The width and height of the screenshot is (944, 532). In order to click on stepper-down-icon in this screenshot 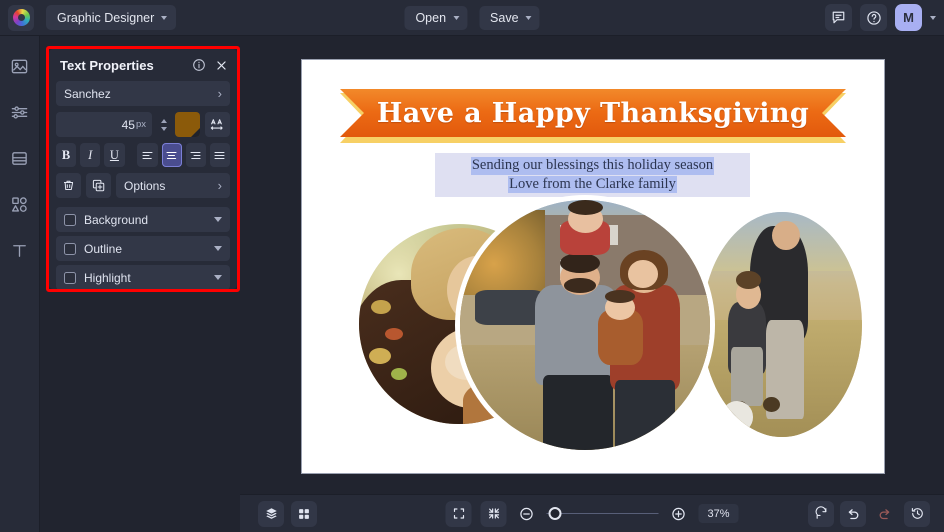, I will do `click(163, 128)`.